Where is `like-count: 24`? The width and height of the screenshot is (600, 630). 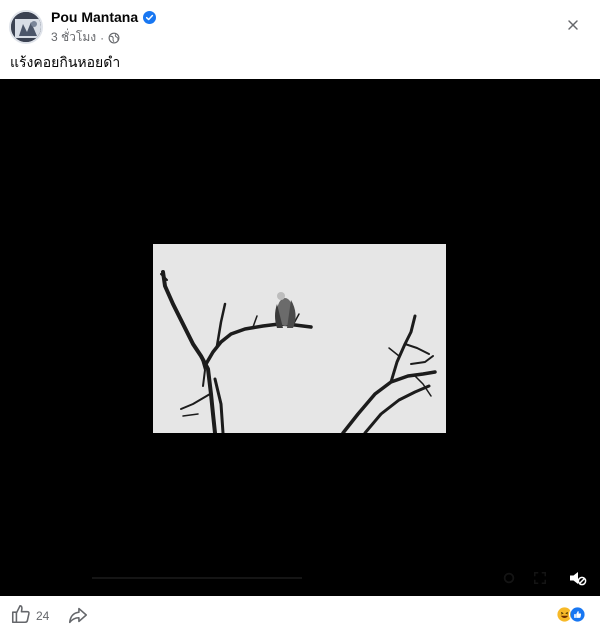 like-count: 24 is located at coordinates (42, 616).